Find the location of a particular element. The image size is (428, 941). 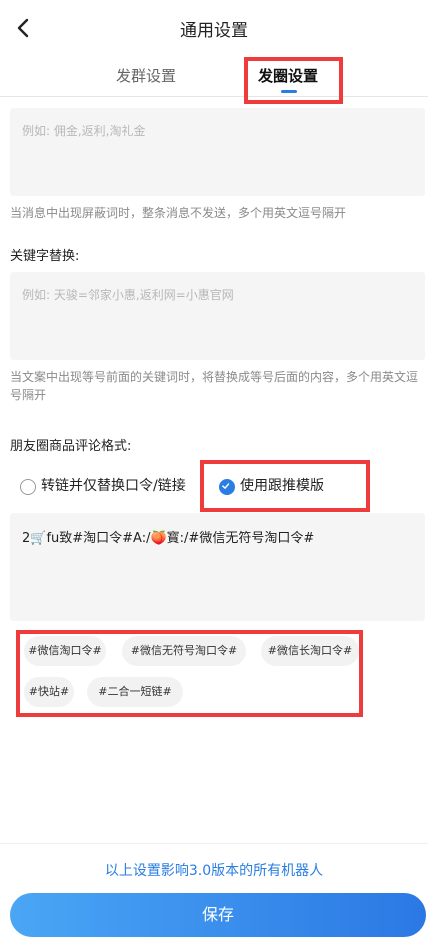

template-text: 2🛒fu致#淘口令#A:/🍑寳:/#微信无符号淘口令# is located at coordinates (168, 538).